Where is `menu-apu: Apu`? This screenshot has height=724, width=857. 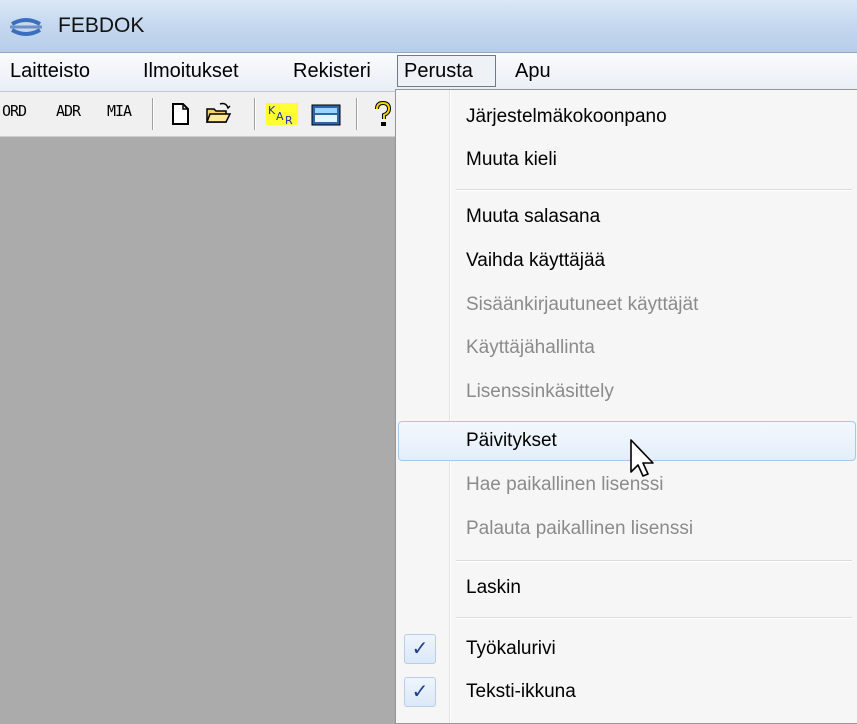 menu-apu: Apu is located at coordinates (533, 71).